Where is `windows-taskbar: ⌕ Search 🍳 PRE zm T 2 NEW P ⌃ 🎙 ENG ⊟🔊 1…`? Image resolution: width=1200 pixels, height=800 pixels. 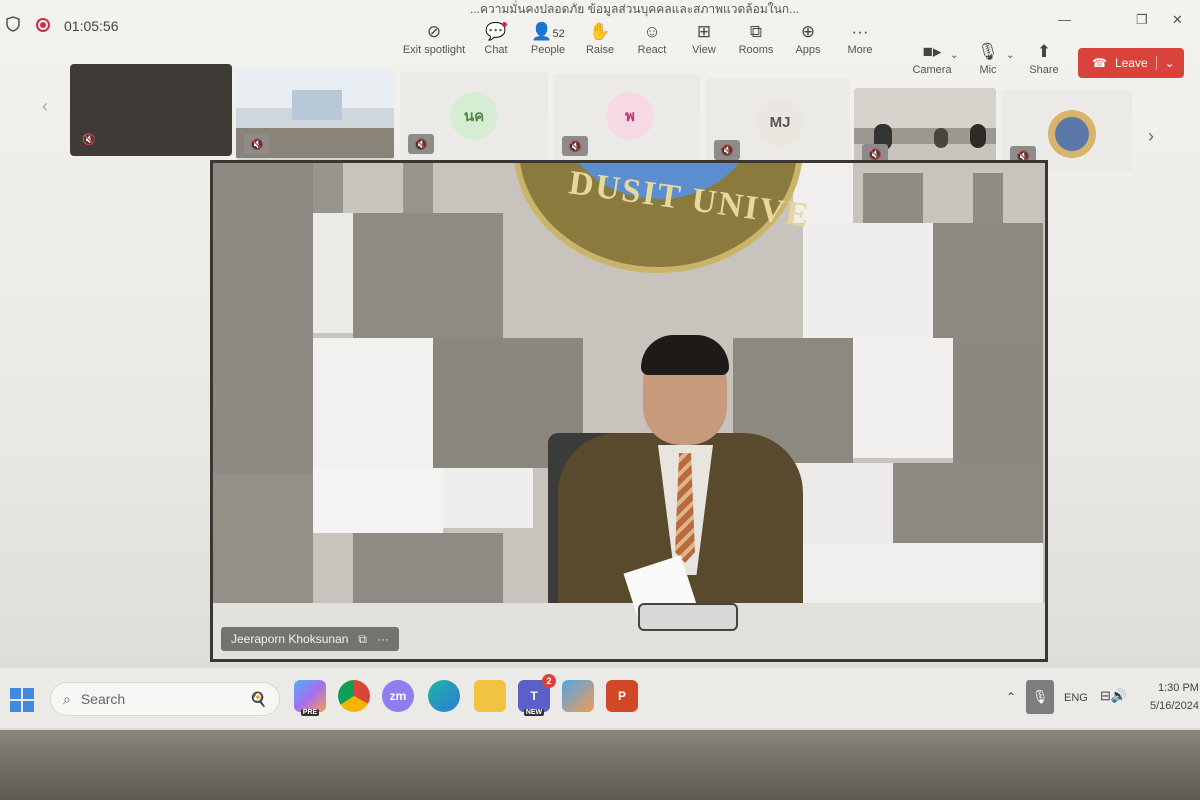 windows-taskbar: ⌕ Search 🍳 PRE zm T 2 NEW P ⌃ 🎙 ENG ⊟🔊 1… is located at coordinates (600, 698).